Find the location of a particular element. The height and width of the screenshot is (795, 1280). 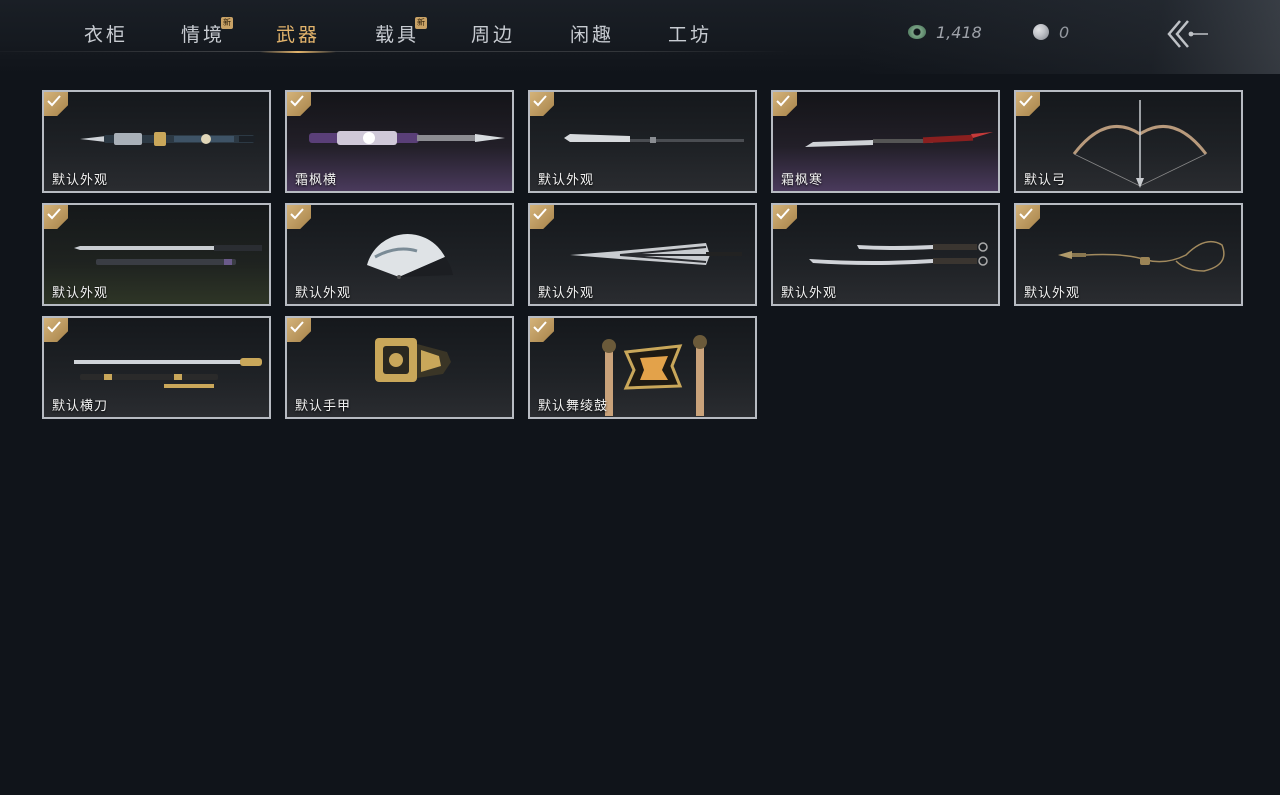

tab-label: 武器 is located at coordinates (298, 35).